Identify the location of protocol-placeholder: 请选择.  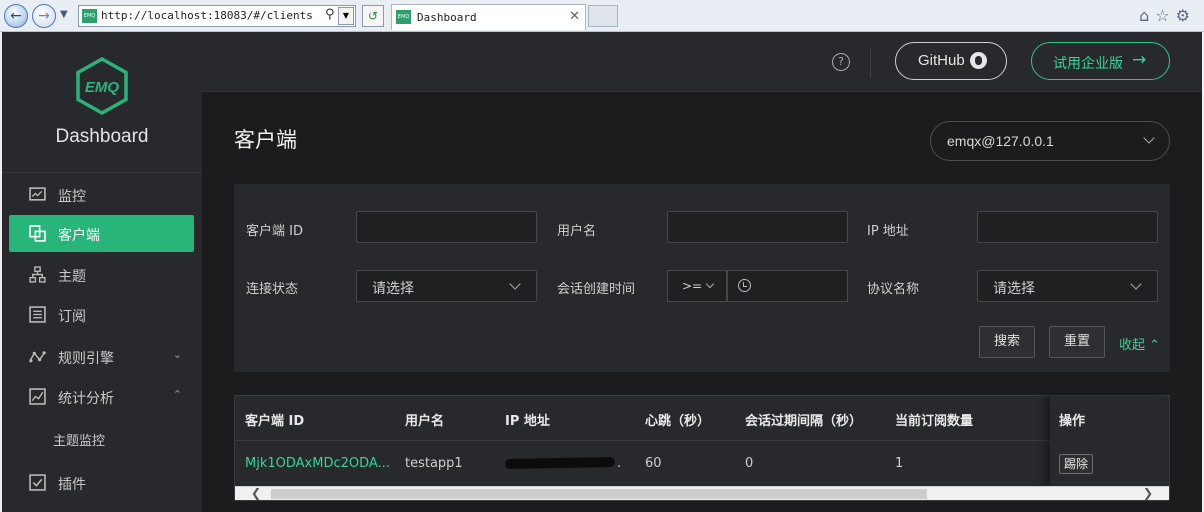
(1014, 289).